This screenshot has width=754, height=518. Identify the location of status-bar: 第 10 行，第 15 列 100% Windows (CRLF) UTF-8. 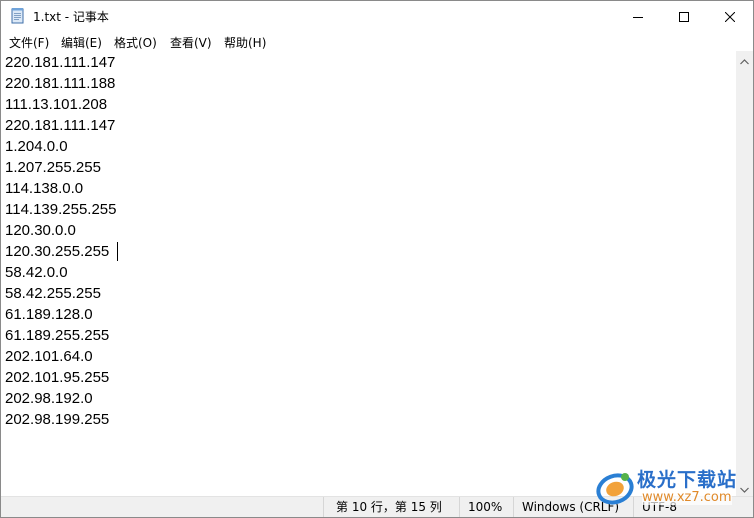
(377, 506).